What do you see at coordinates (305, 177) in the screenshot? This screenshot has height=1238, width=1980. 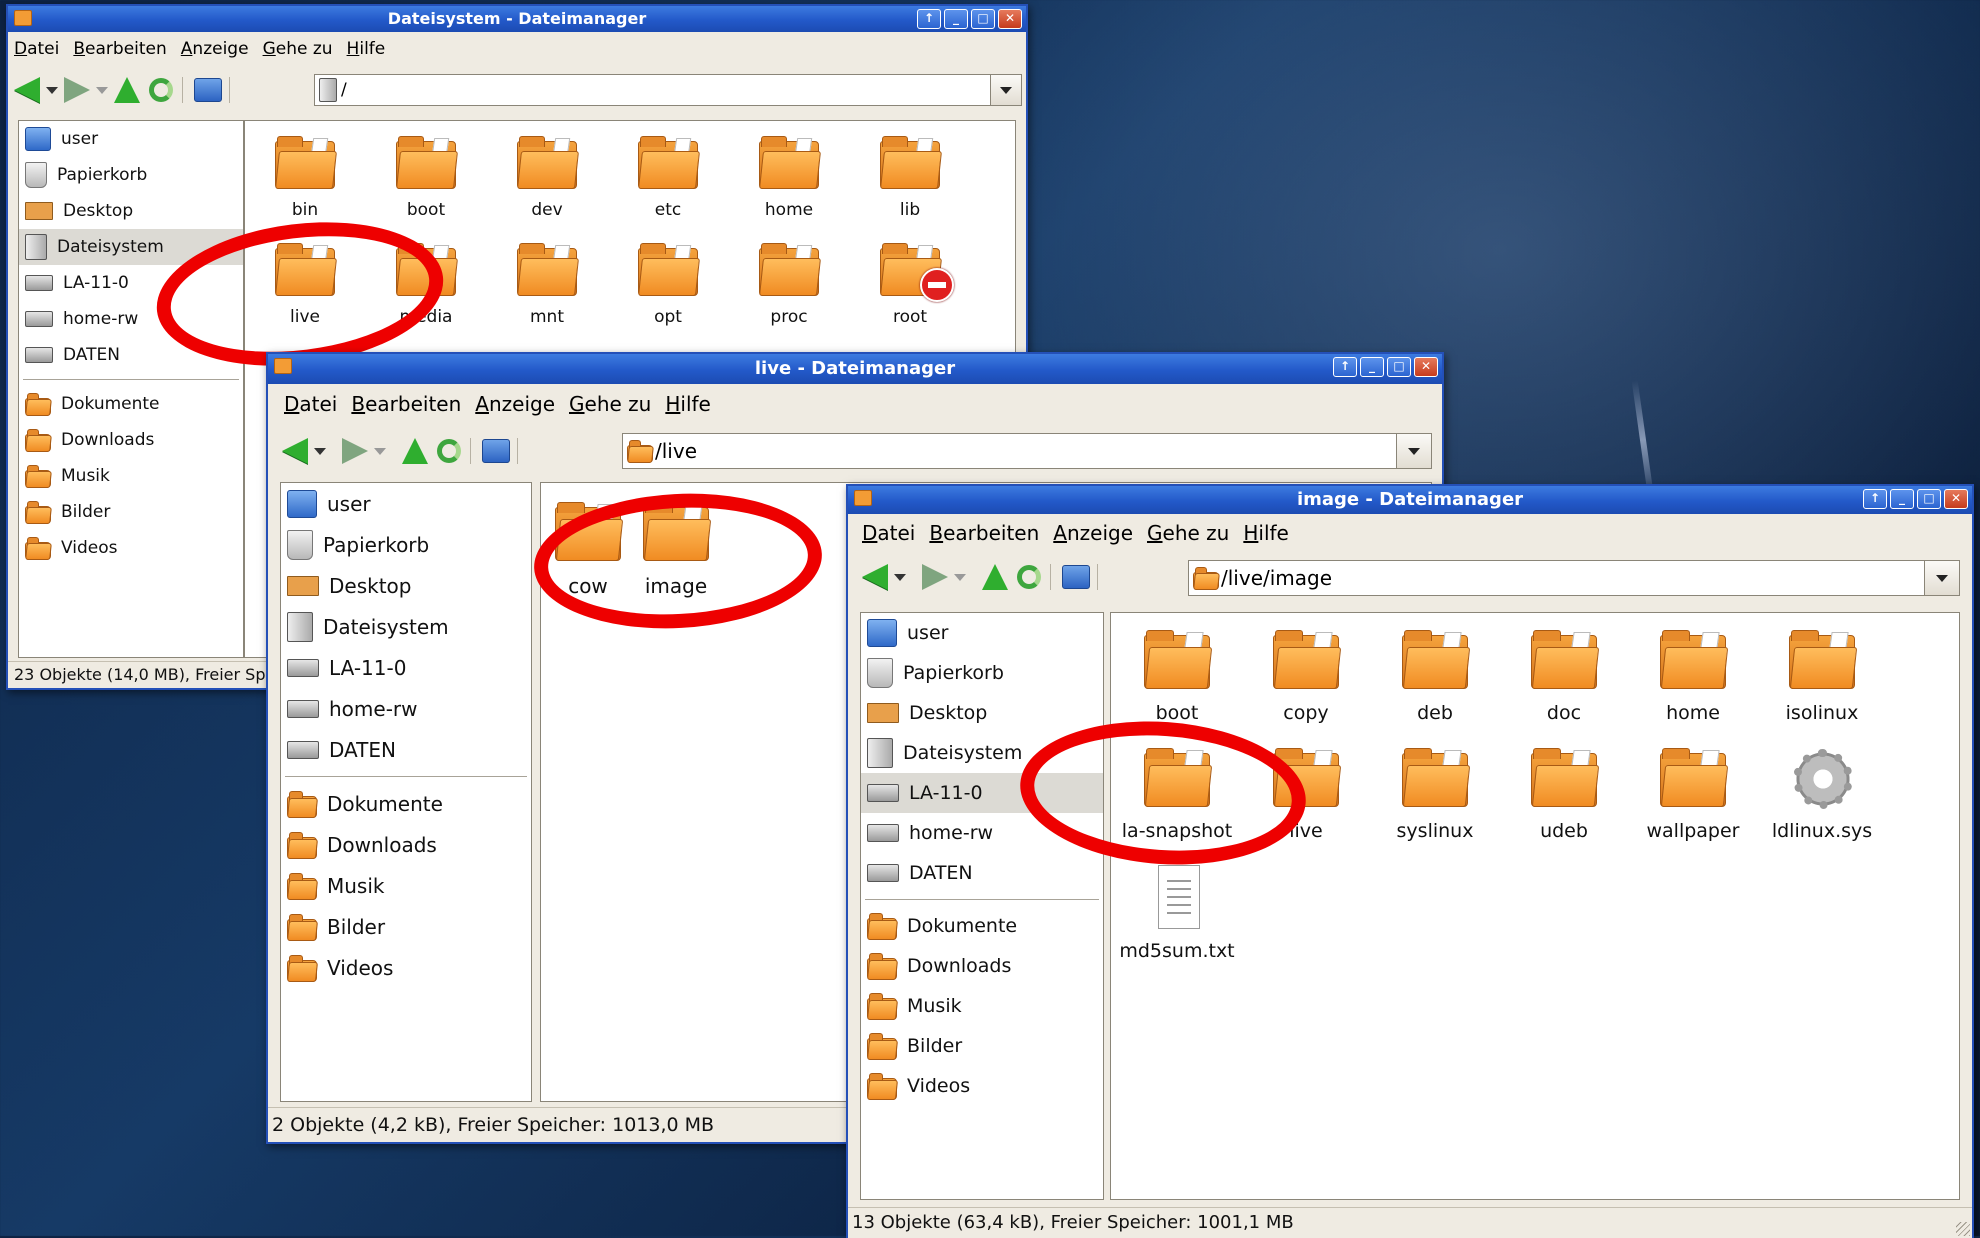 I see `file-item: bin` at bounding box center [305, 177].